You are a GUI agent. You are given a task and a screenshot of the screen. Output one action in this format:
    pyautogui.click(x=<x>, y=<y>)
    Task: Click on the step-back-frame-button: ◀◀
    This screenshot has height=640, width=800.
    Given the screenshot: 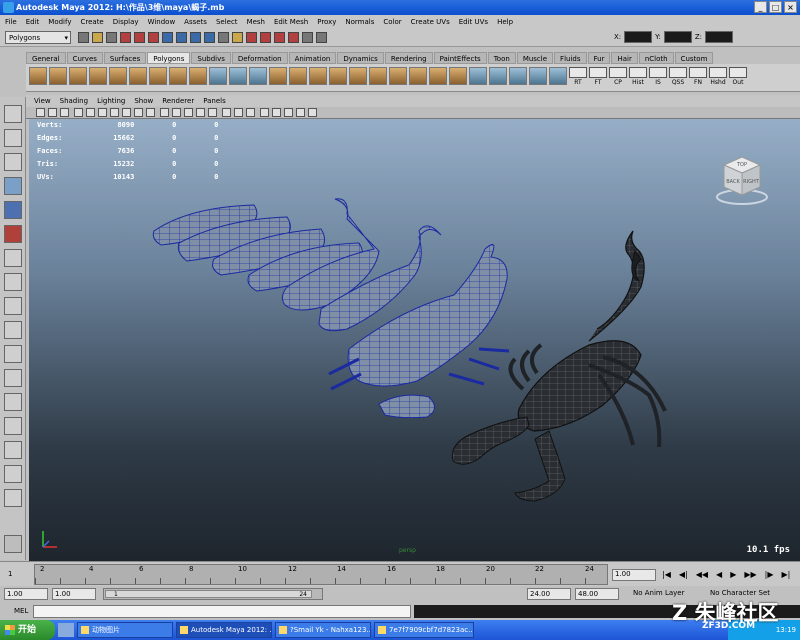 What is the action you would take?
    pyautogui.click(x=702, y=574)
    